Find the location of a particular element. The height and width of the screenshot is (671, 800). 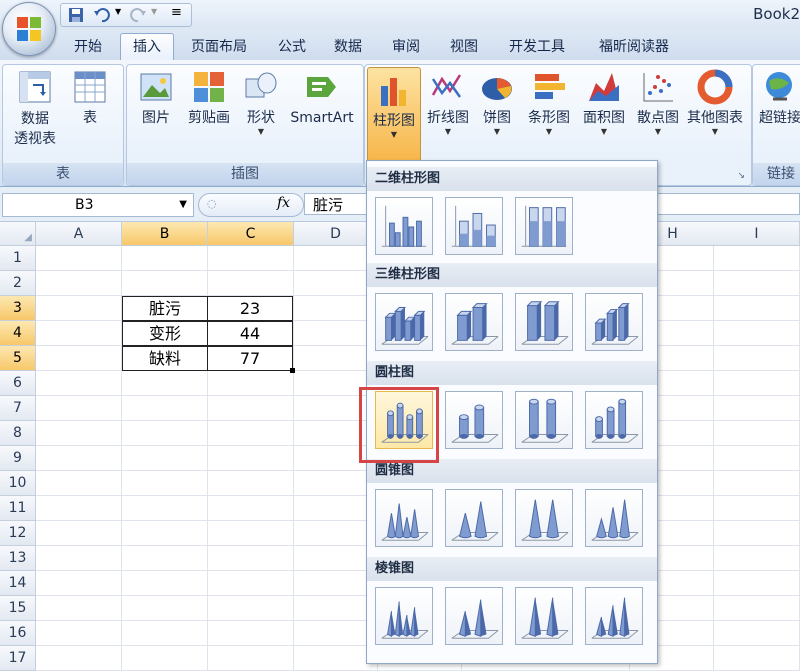

row-header-11: 11 is located at coordinates (18, 508).